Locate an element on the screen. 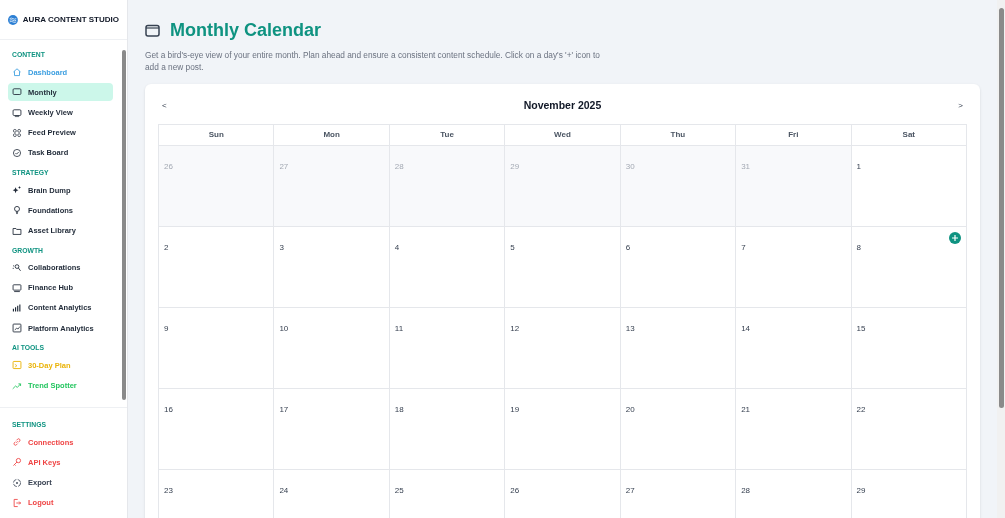 This screenshot has width=1005, height=518. day-number: 20 is located at coordinates (630, 409).